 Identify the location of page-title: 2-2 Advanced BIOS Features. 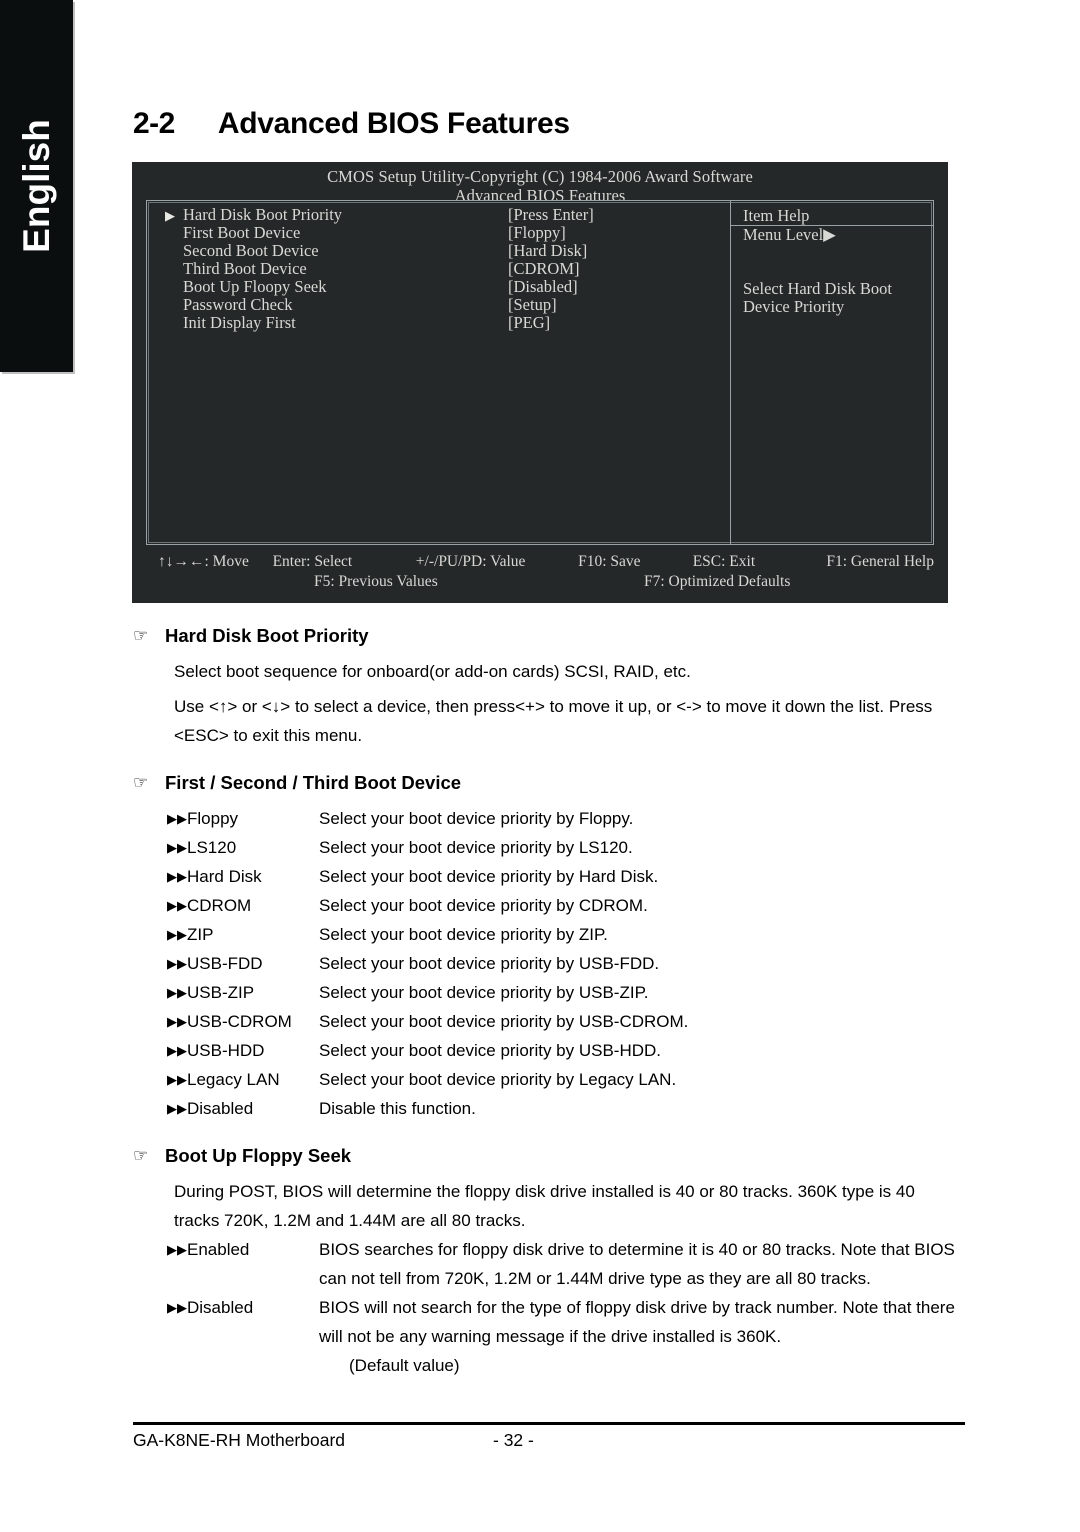
(351, 124).